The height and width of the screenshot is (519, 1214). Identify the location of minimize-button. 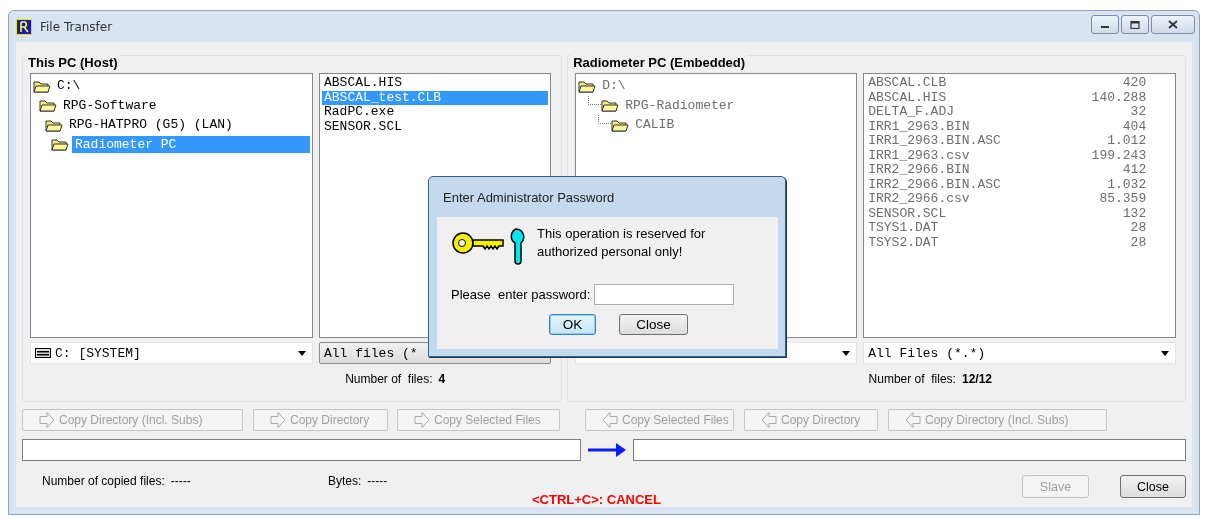
(1105, 24).